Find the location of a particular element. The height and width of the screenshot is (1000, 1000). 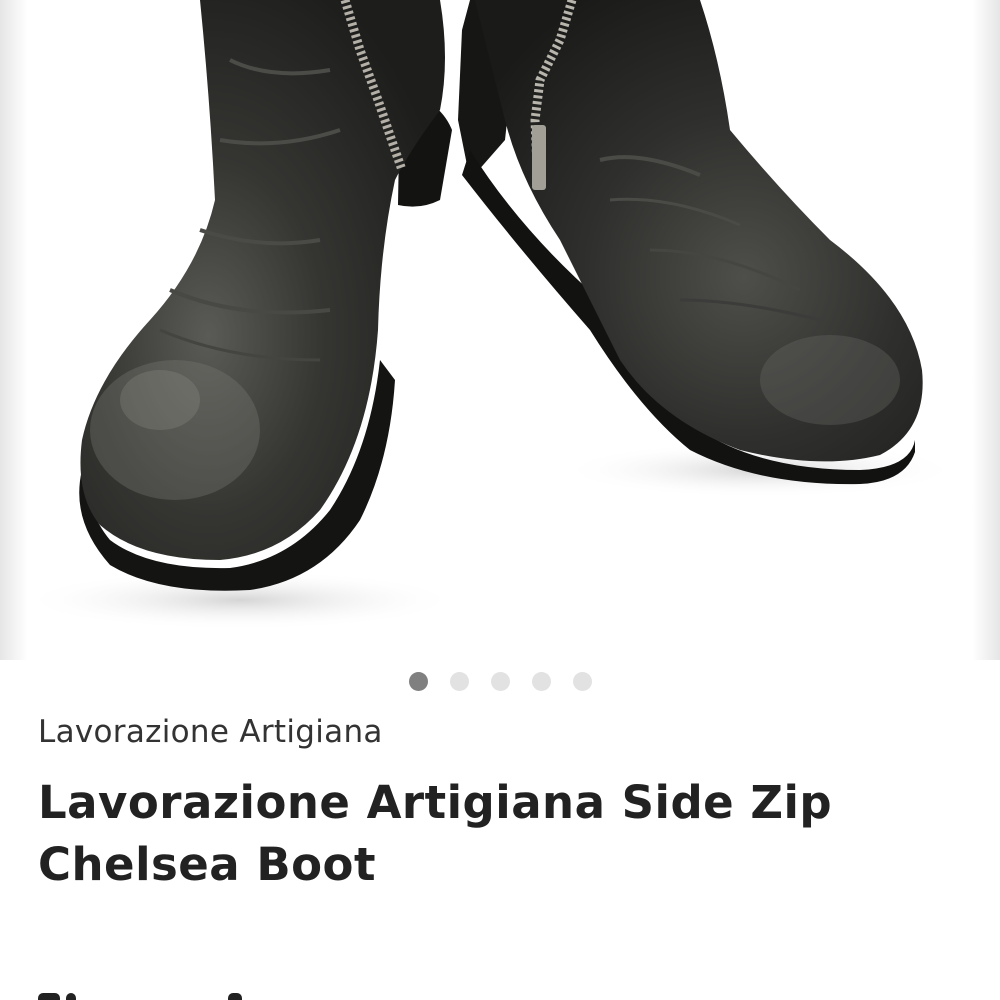

right-zipper-pull is located at coordinates (539, 157).